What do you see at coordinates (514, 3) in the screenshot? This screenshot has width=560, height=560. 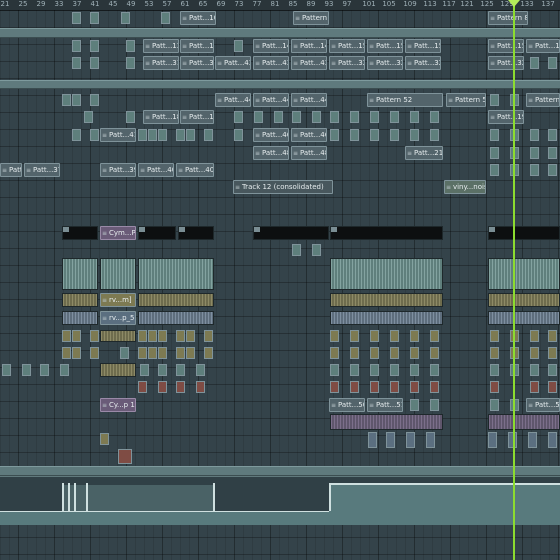 I see `playhead-marker` at bounding box center [514, 3].